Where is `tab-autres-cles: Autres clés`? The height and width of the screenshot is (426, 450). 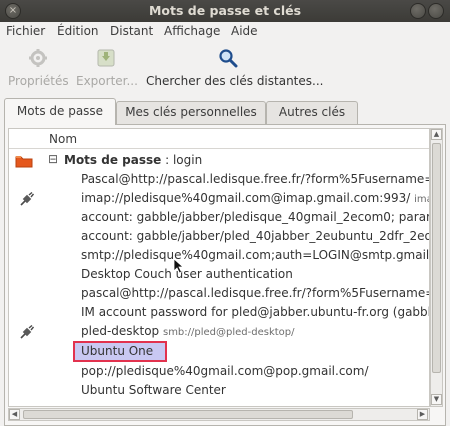
tab-autres-cles: Autres clés is located at coordinates (312, 112).